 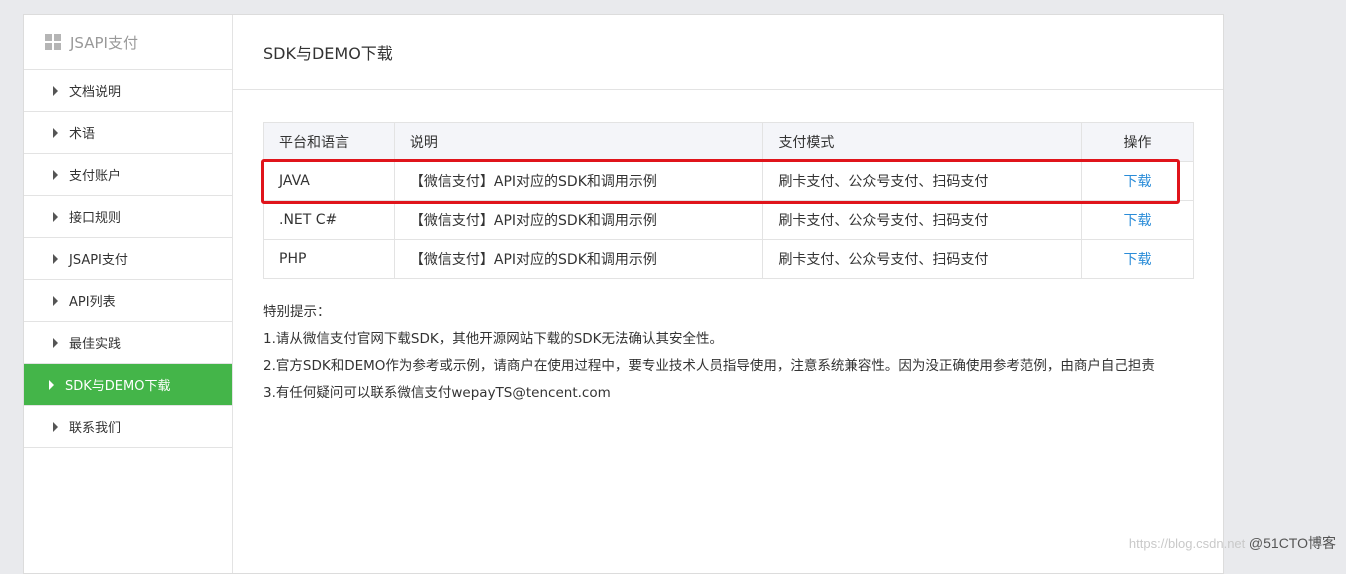 I want to click on sidebar-item-account: 支付账户, so click(x=128, y=175).